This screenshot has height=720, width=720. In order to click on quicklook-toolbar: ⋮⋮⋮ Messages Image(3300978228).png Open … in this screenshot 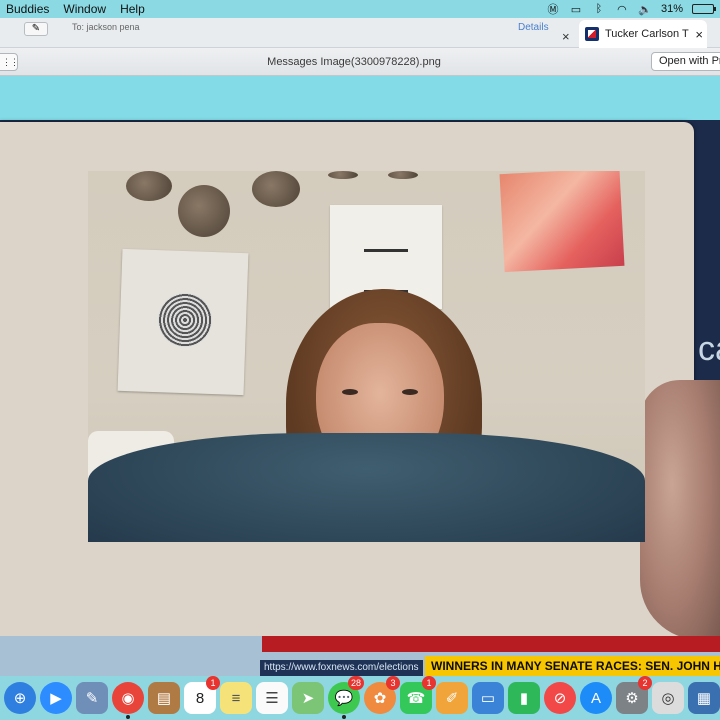, I will do `click(360, 62)`.